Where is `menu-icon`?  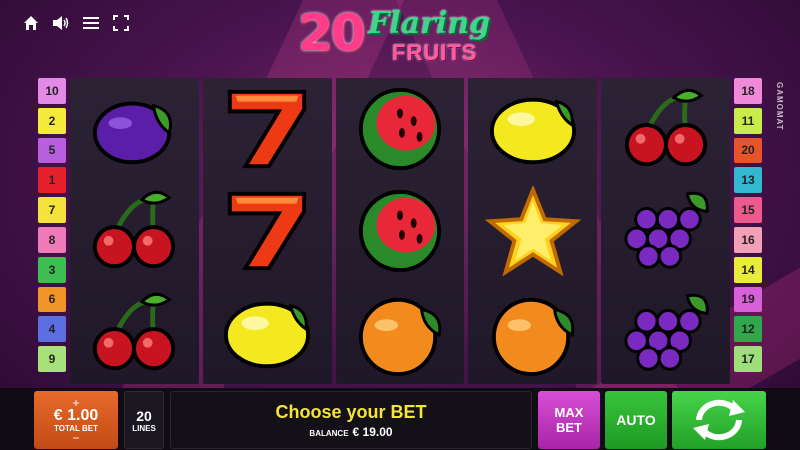 menu-icon is located at coordinates (91, 23).